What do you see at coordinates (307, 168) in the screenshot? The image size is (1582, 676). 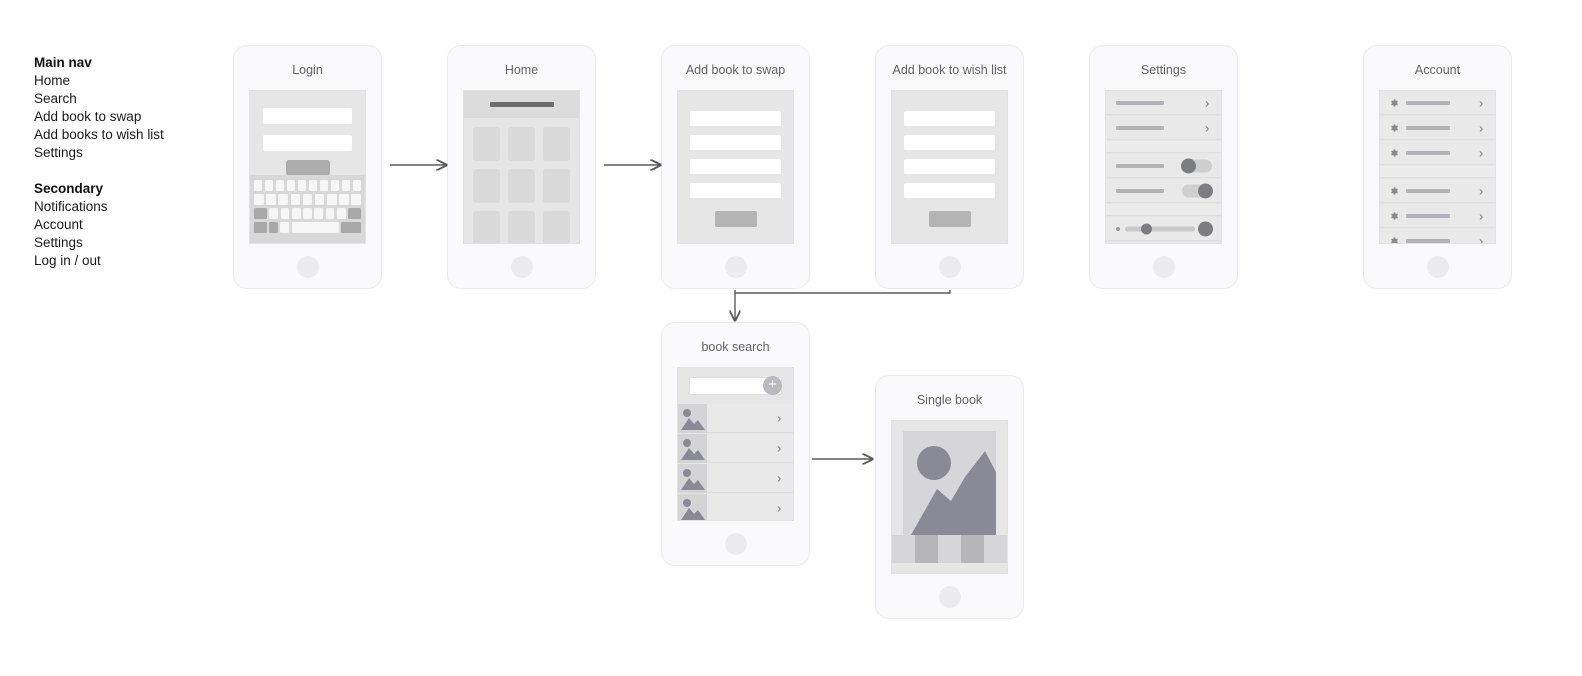 I see `login-submit-button` at bounding box center [307, 168].